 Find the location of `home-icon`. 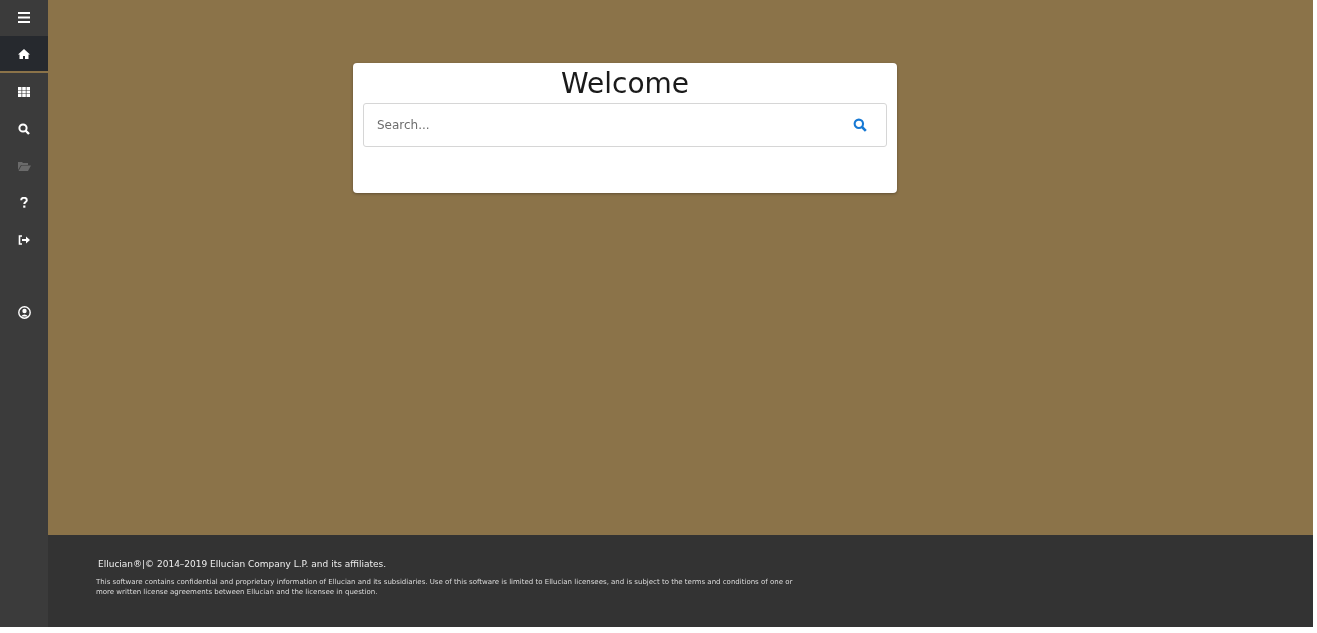

home-icon is located at coordinates (24, 53).